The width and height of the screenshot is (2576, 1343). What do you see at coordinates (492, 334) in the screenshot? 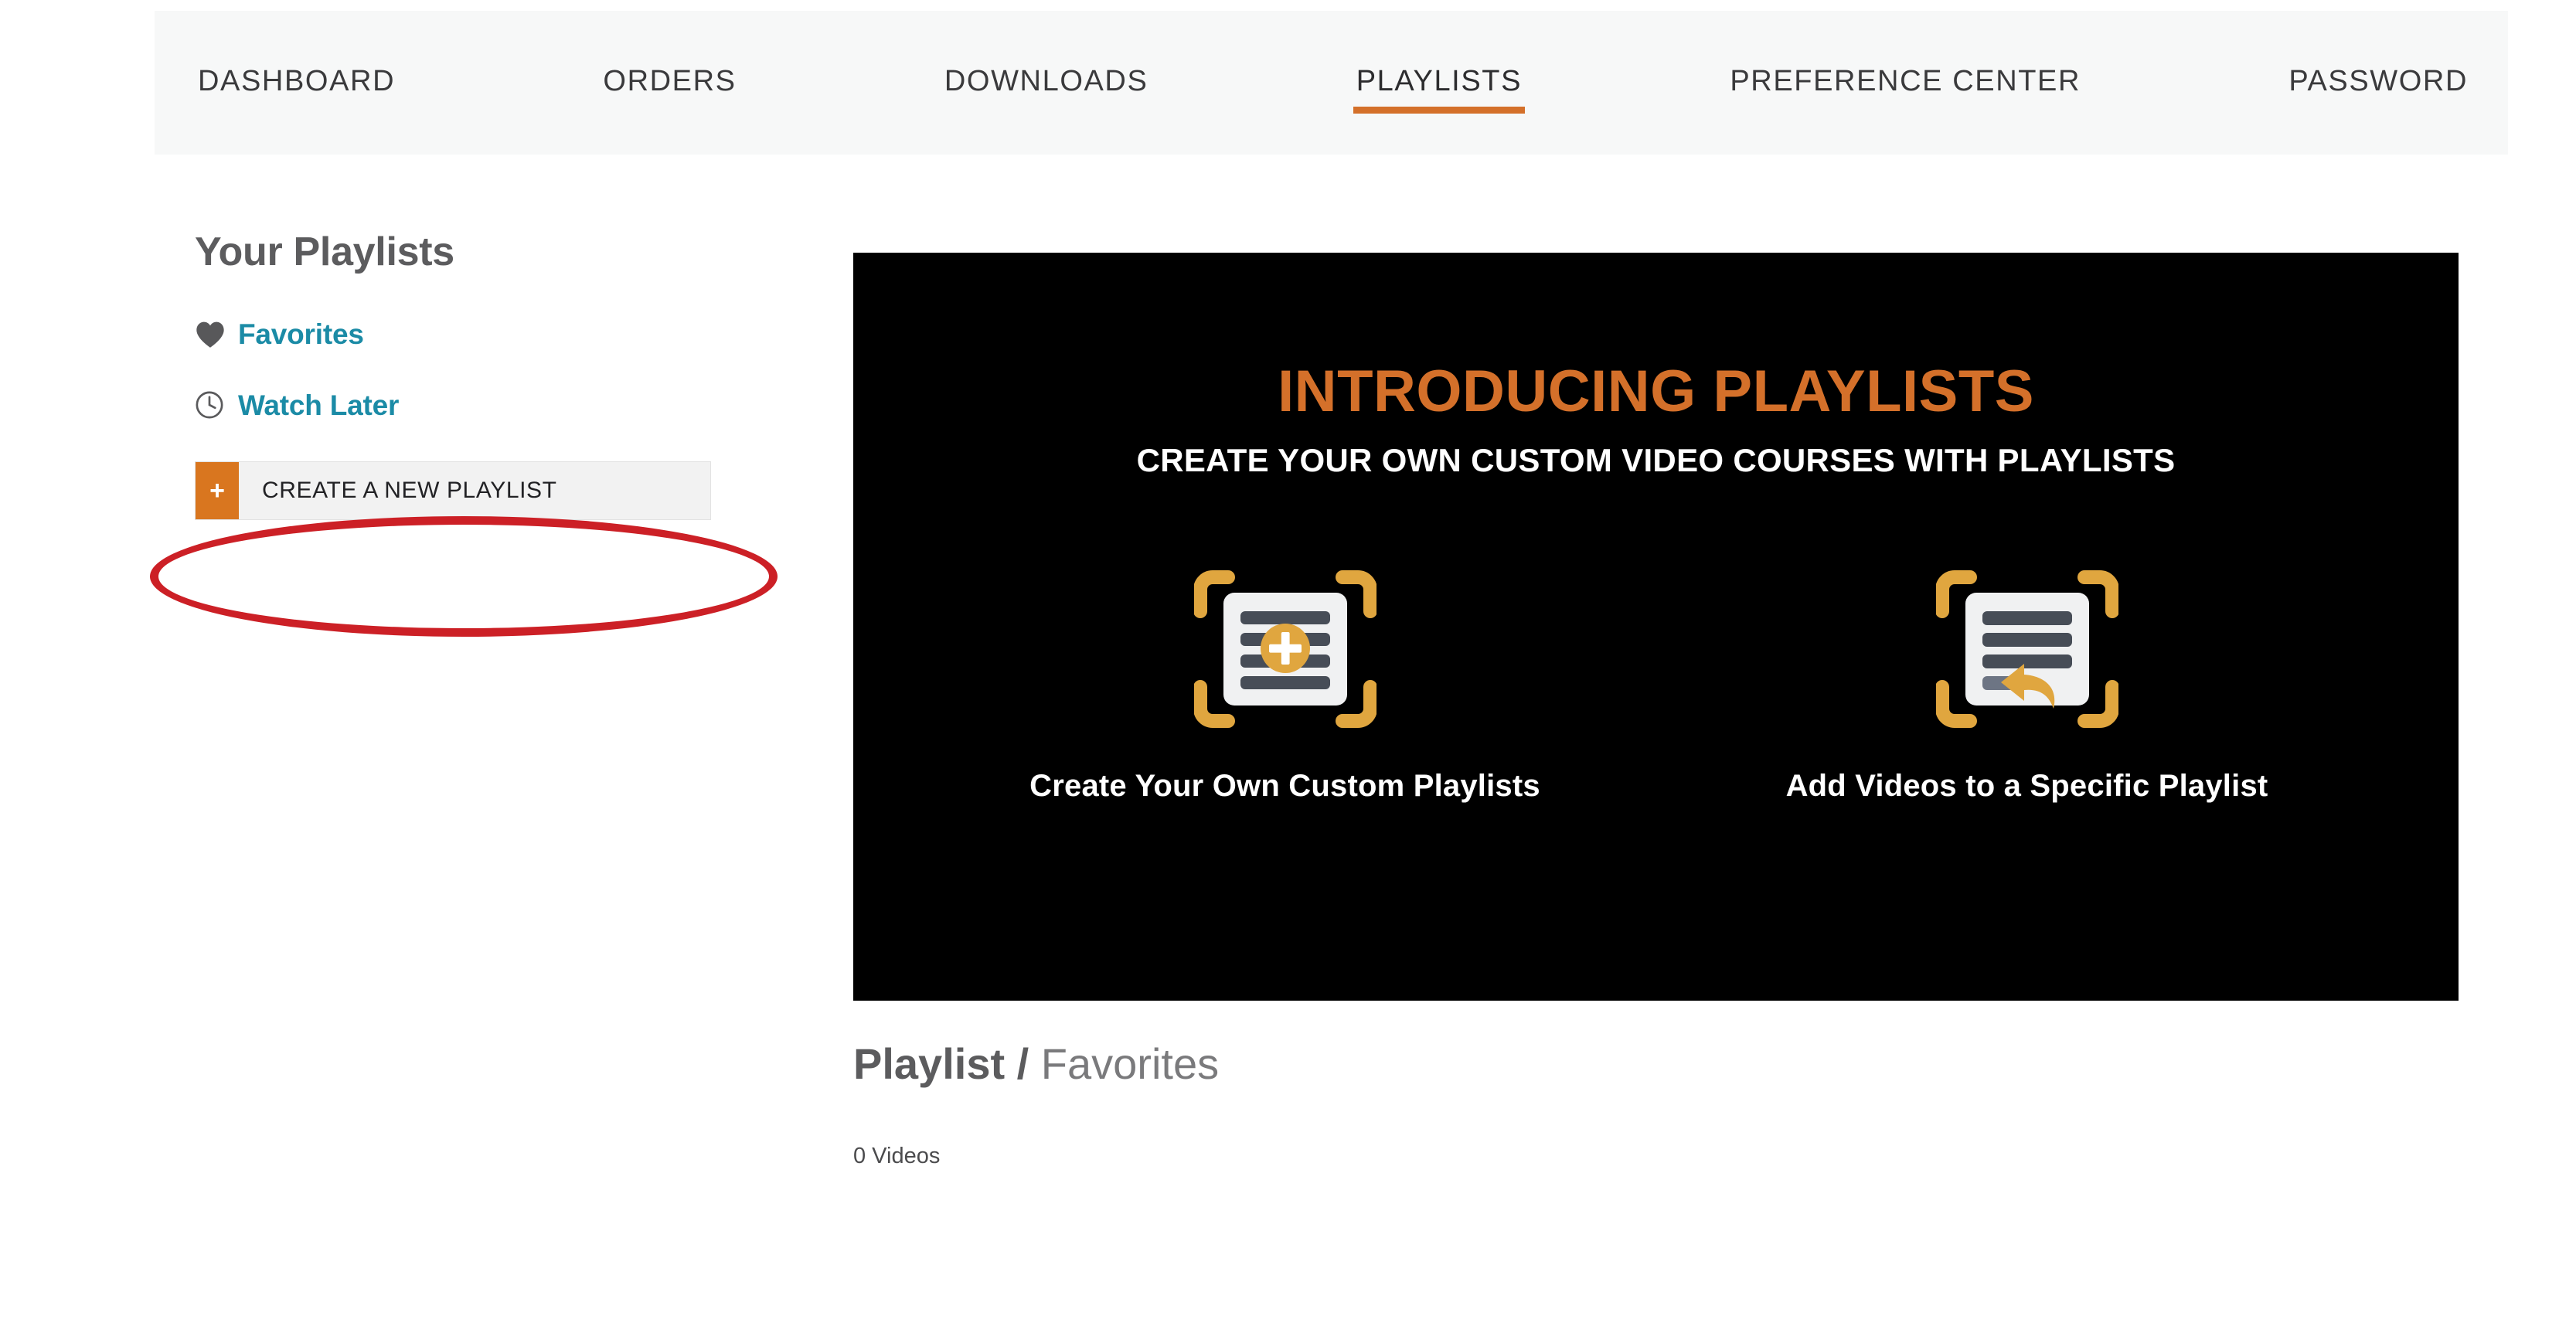
I see `sidebar-item-favorites: Favorites` at bounding box center [492, 334].